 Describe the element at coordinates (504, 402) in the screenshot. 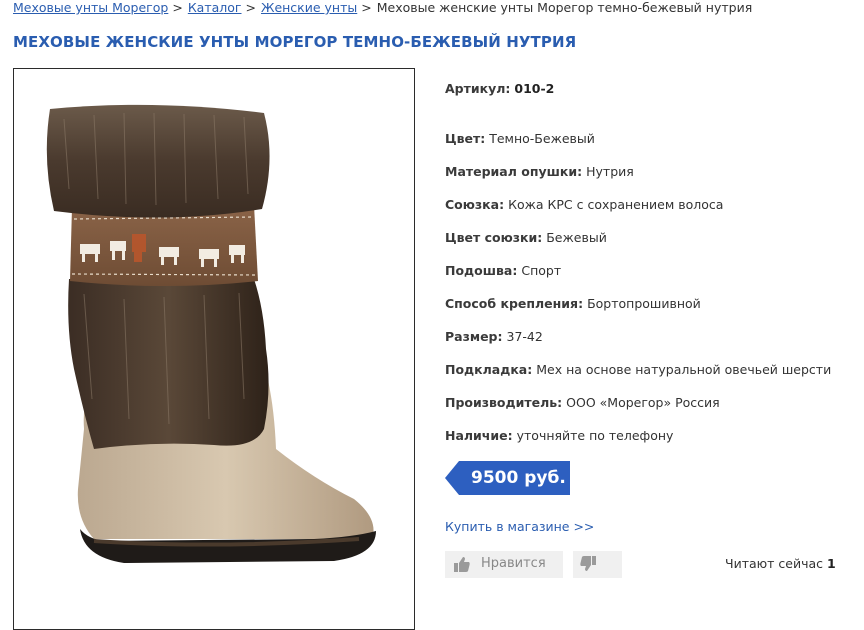

I see `spec-key: Производитель:` at that location.